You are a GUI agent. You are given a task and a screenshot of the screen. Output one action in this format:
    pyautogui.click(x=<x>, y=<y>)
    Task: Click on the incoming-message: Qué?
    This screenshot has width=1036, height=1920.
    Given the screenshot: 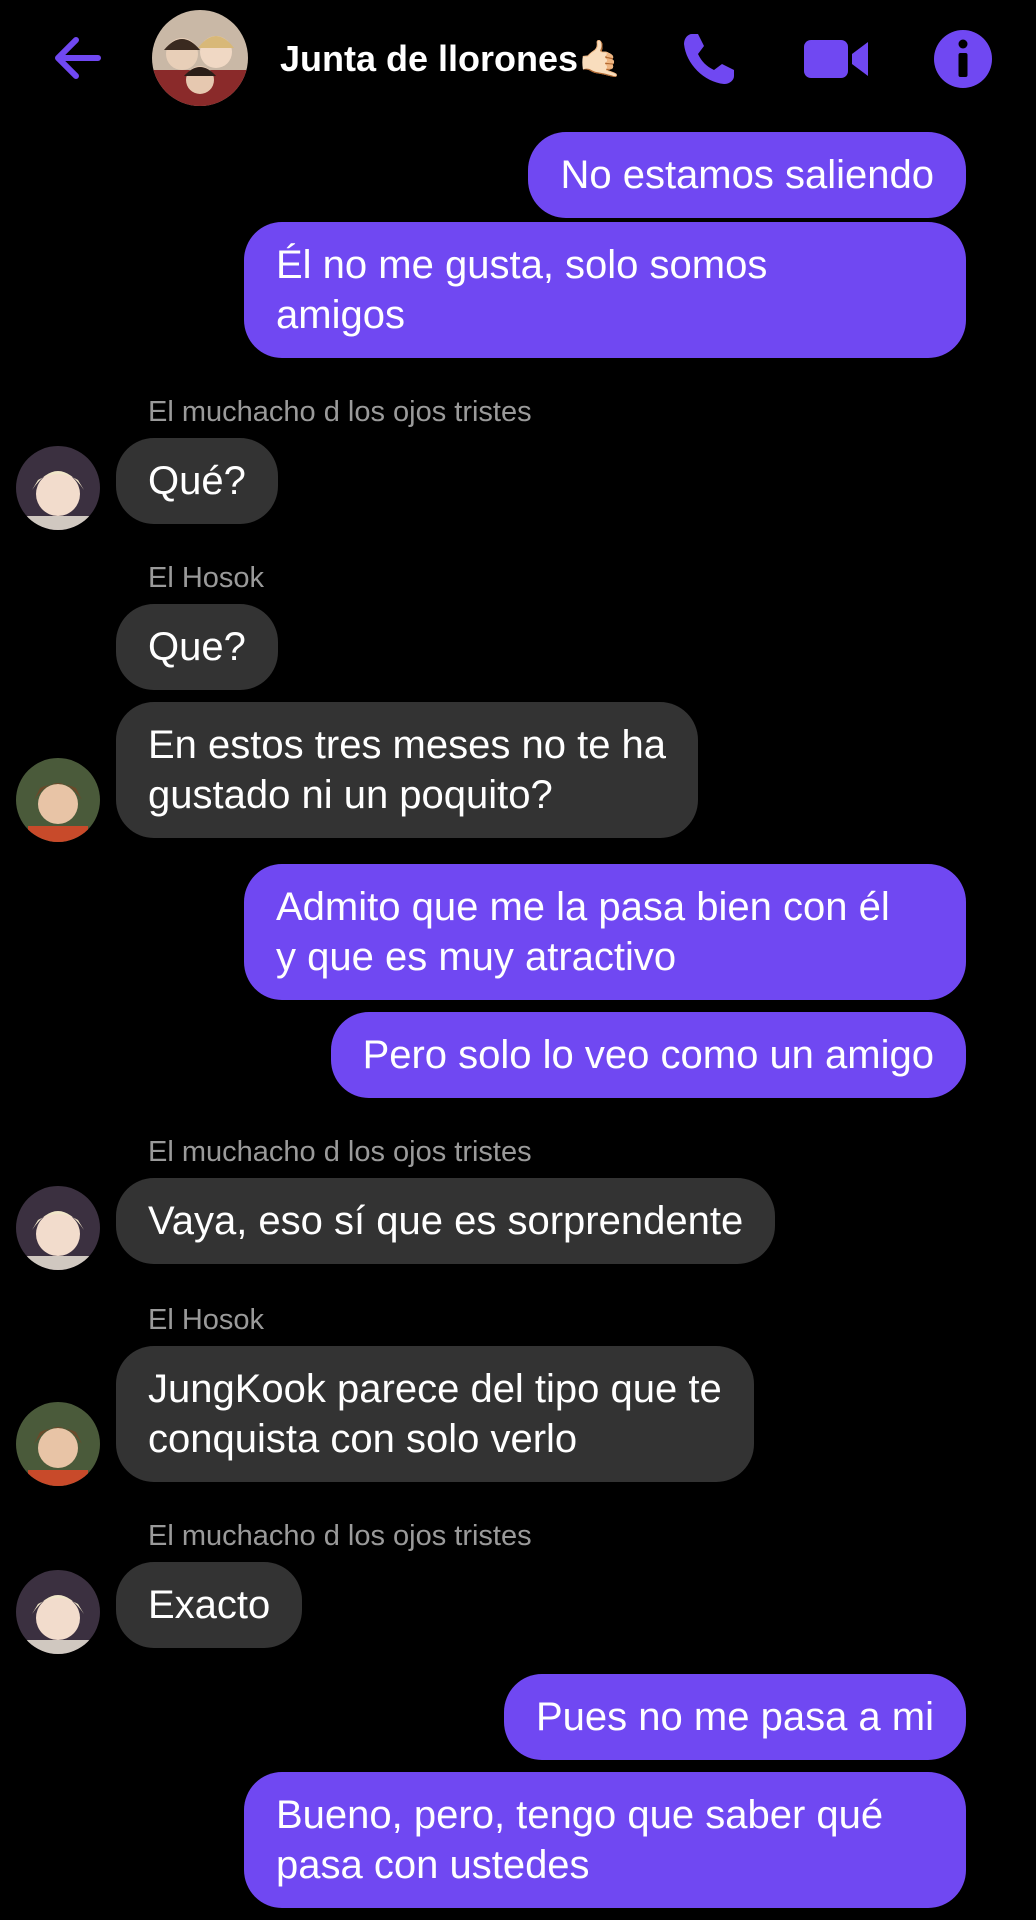 What is the action you would take?
    pyautogui.click(x=197, y=481)
    